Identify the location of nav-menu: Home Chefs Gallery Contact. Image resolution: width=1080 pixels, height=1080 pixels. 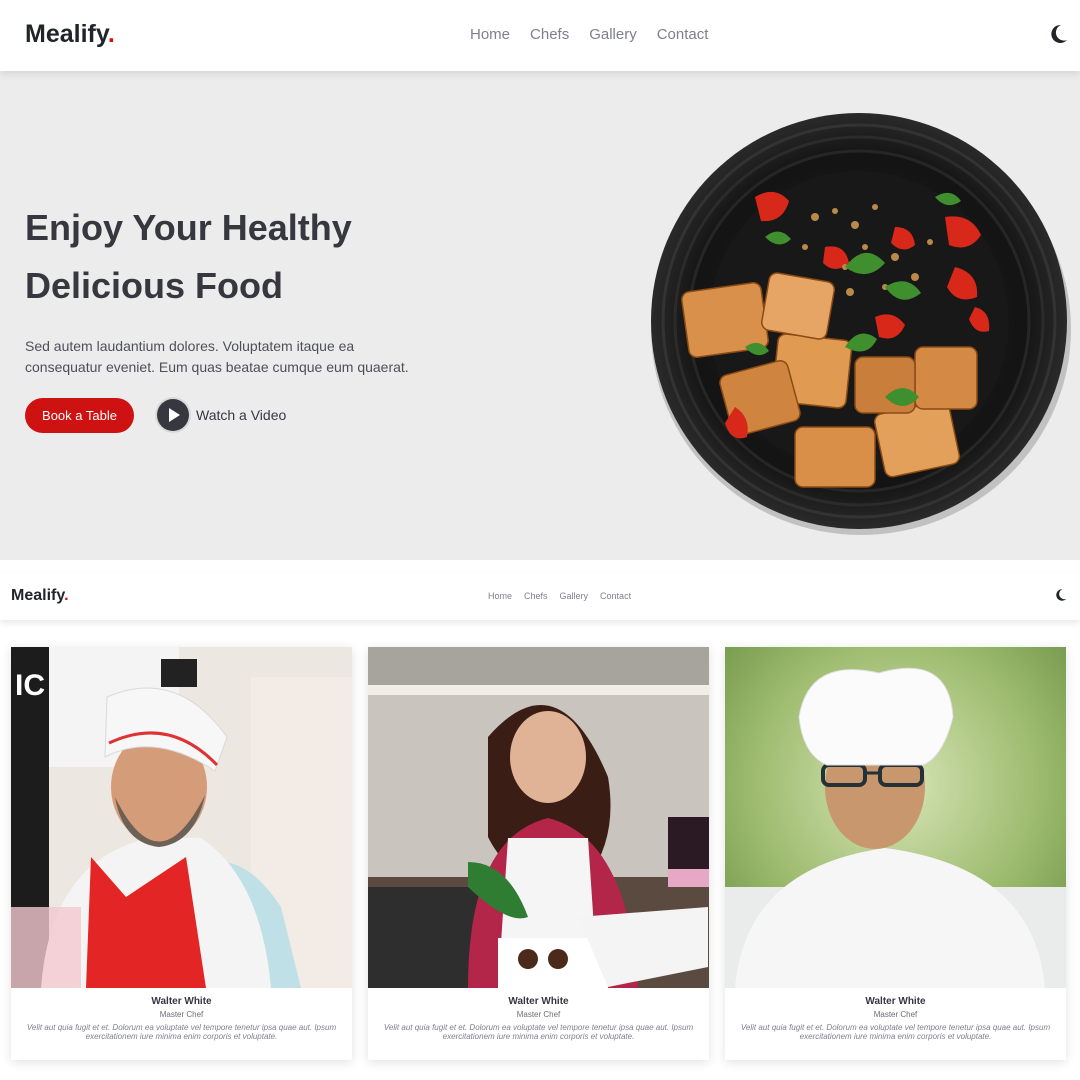
(589, 34).